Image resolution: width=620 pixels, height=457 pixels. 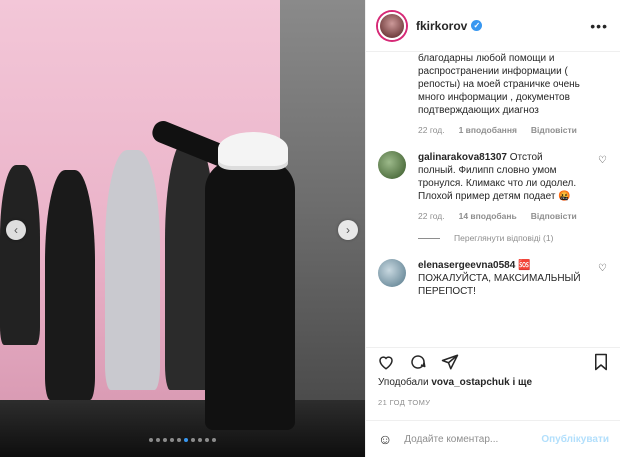 I want to click on comment-text: ПОЖАЛУЙСТА, МАКСИМАЛЬНЫЙ ПЕРЕПОСТ!, so click(x=499, y=285).